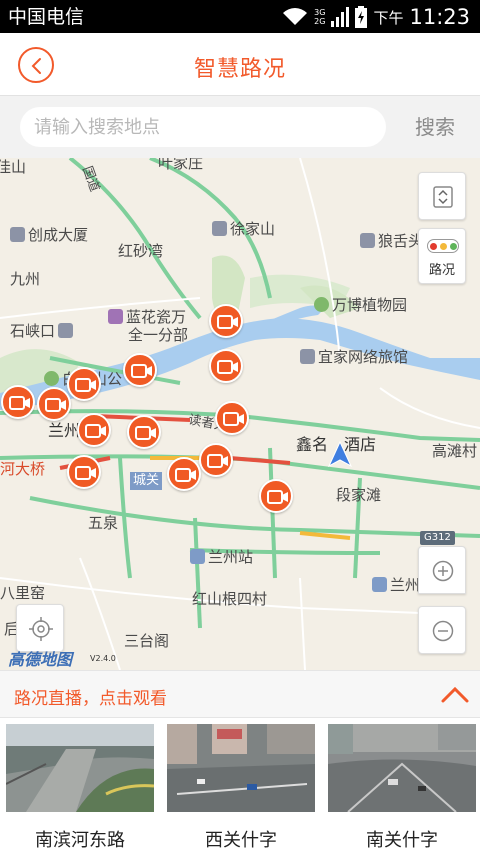 The image size is (480, 854). What do you see at coordinates (25, 279) in the screenshot?
I see `map-label: 九州` at bounding box center [25, 279].